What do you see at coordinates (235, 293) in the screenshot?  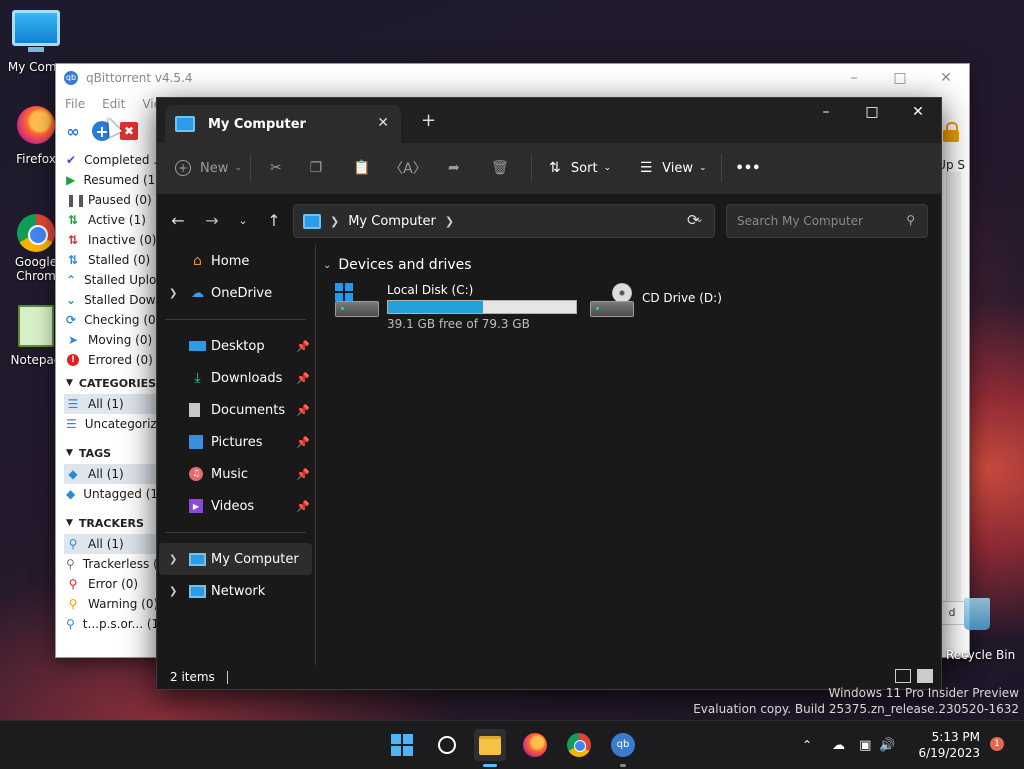 I see `nav-item-onedrive: ❯ ☁ OneDrive` at bounding box center [235, 293].